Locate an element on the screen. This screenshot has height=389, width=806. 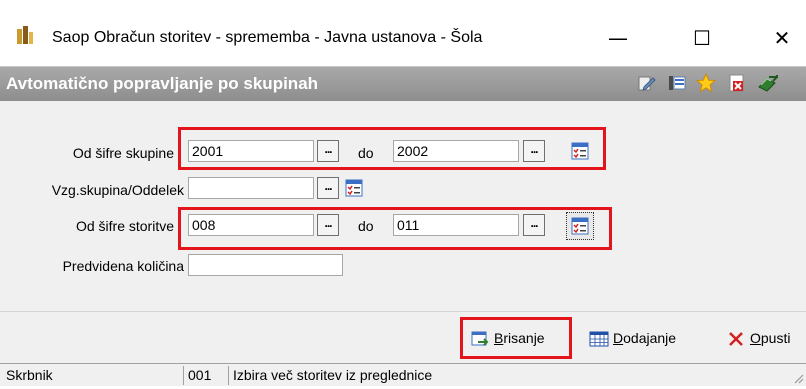
dodajanje-accel: D is located at coordinates (618, 338).